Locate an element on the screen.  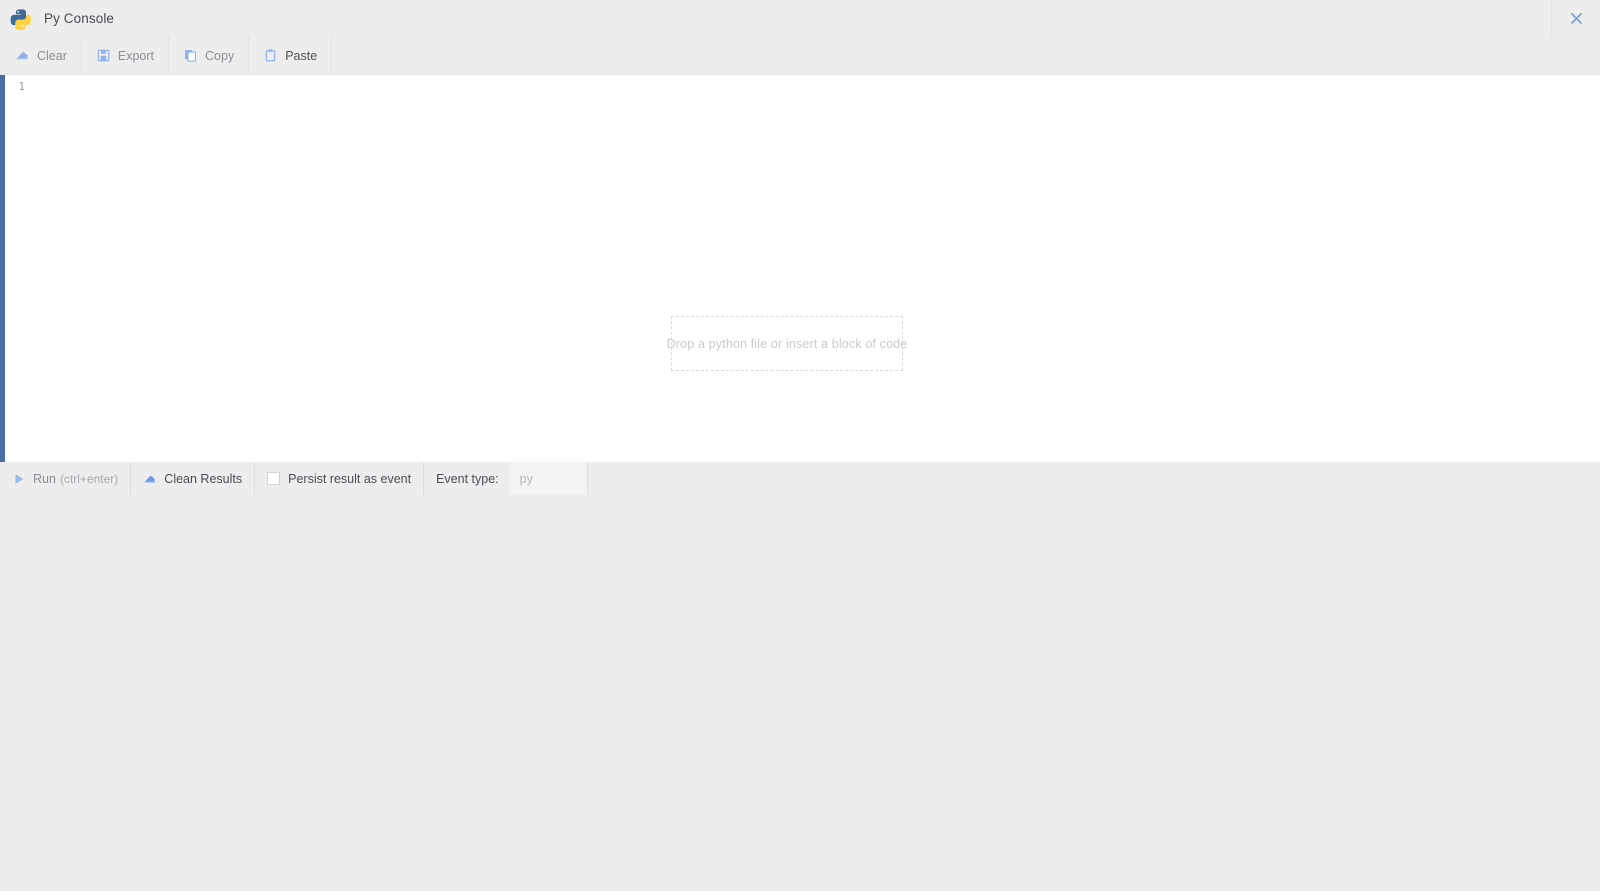
copy-button: Copy is located at coordinates (209, 55).